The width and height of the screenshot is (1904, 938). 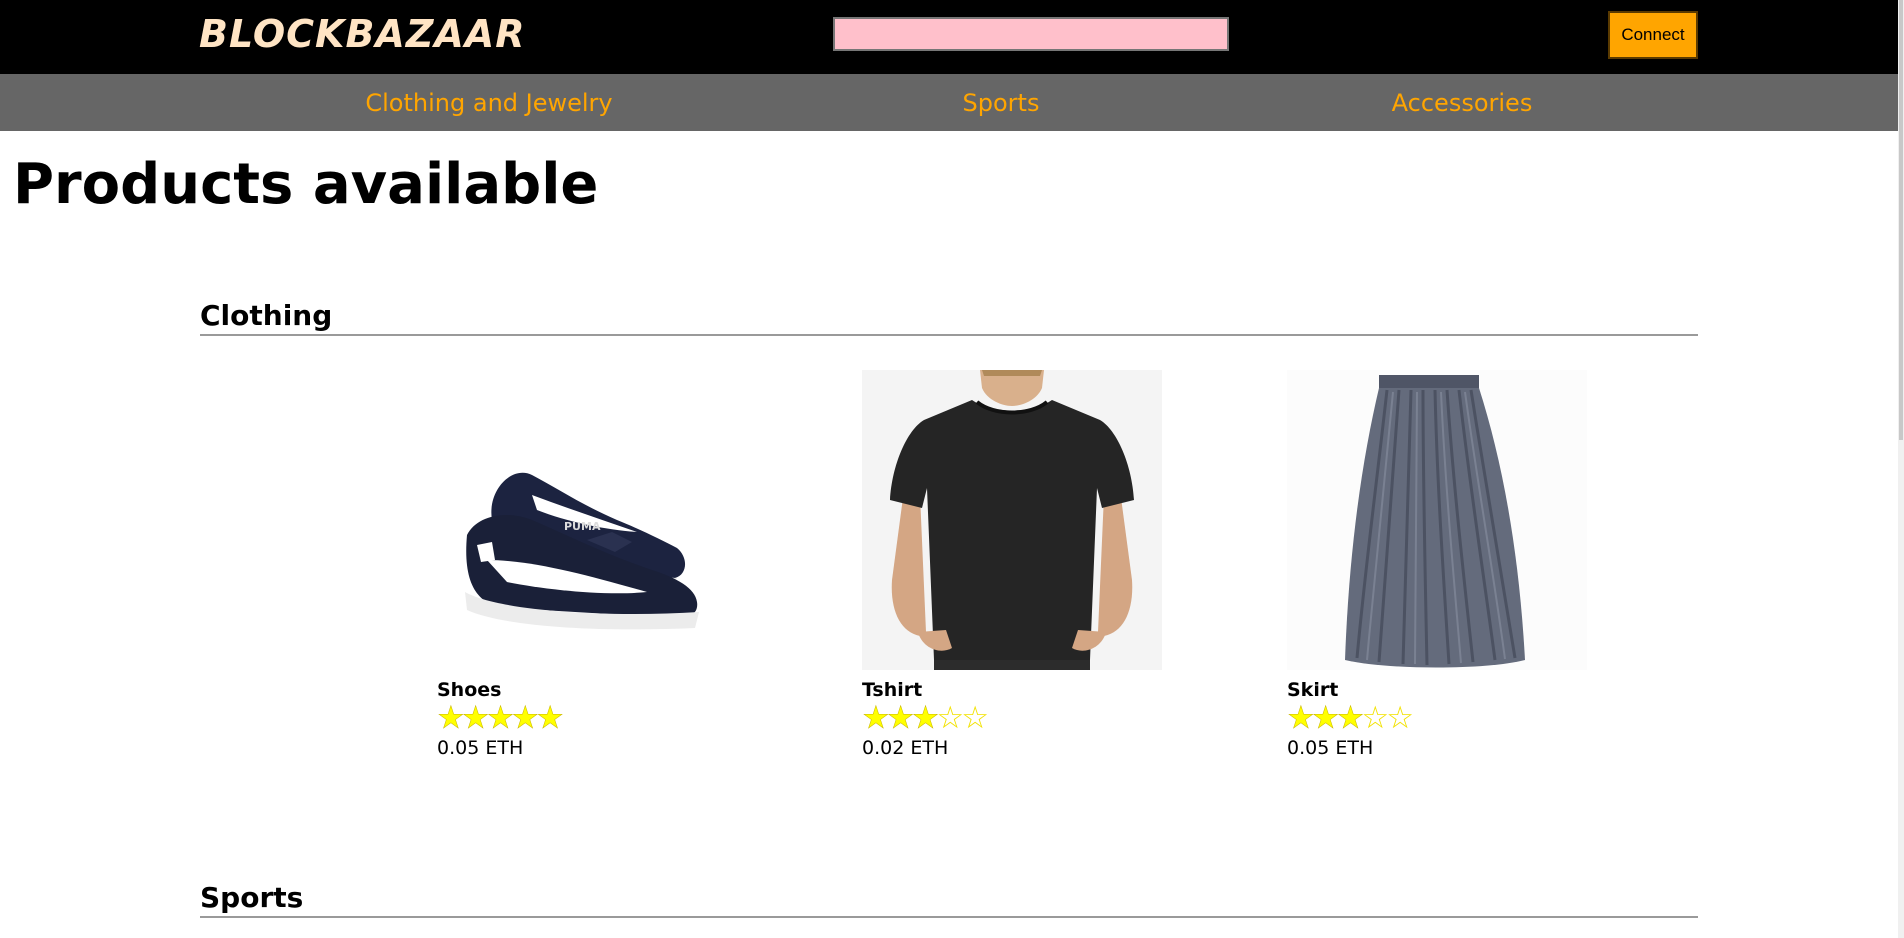 What do you see at coordinates (1001, 103) in the screenshot?
I see `nav-item-sports: Sports` at bounding box center [1001, 103].